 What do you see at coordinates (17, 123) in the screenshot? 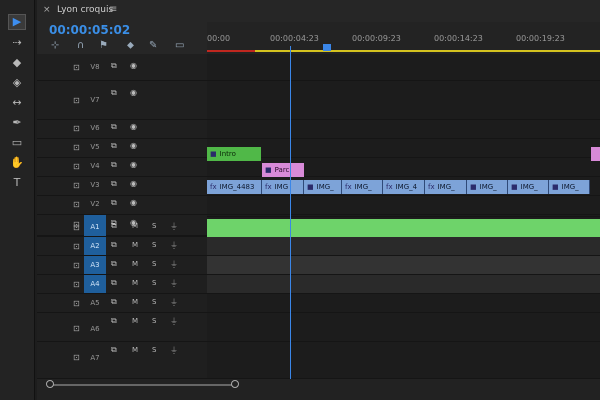
I see `pen-tool-icon: ✒` at bounding box center [17, 123].